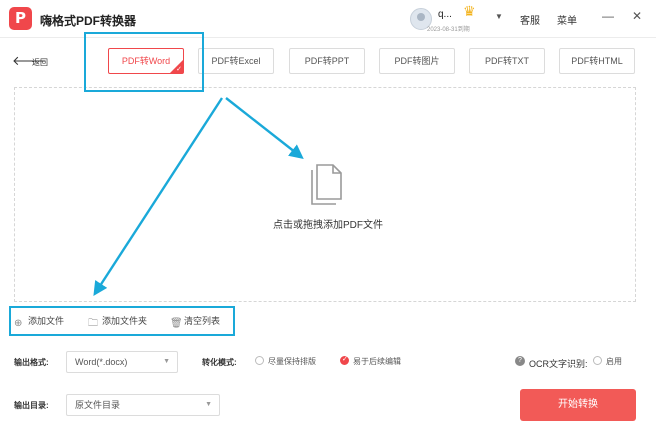 The image size is (656, 425). What do you see at coordinates (101, 362) in the screenshot?
I see `output-format-value: Word(*.docx)` at bounding box center [101, 362].